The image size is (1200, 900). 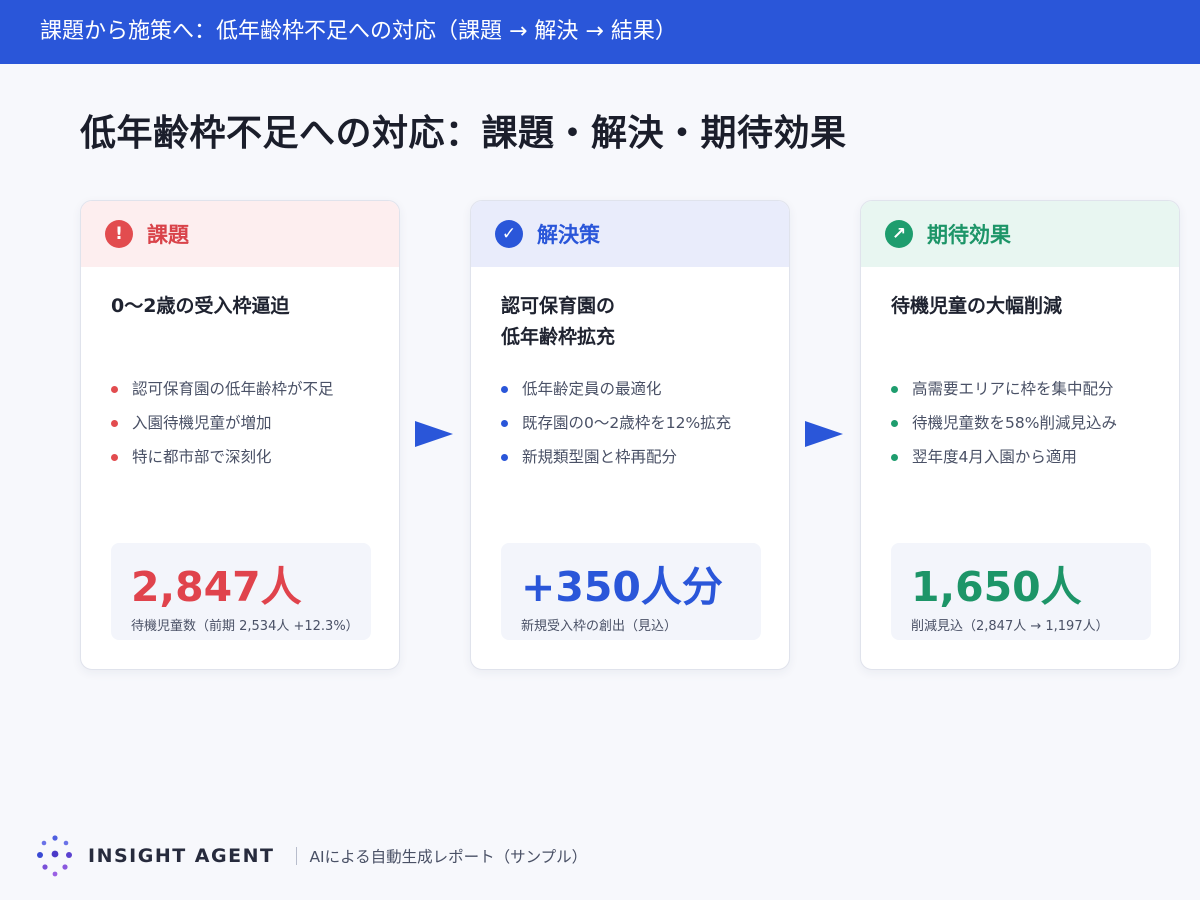 I want to click on issue-bullet-list: 認可保育園の低年齢枠が不足 入園待機児童が増加 特に都市部で深刻化, so click(x=253, y=423).